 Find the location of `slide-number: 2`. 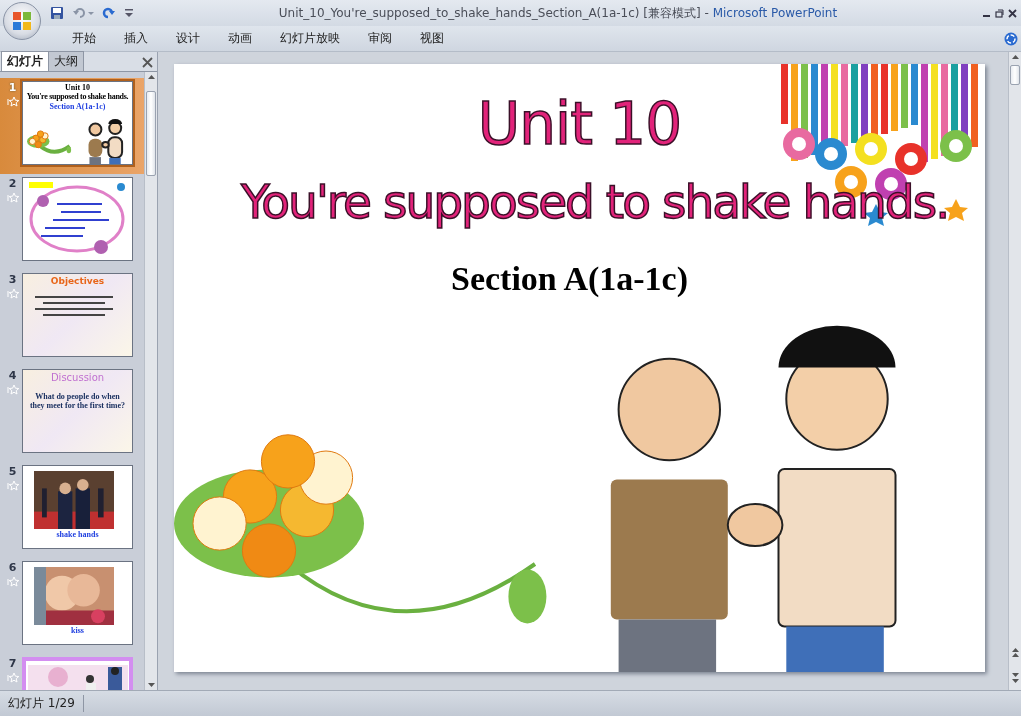

slide-number: 2 is located at coordinates (12, 183).